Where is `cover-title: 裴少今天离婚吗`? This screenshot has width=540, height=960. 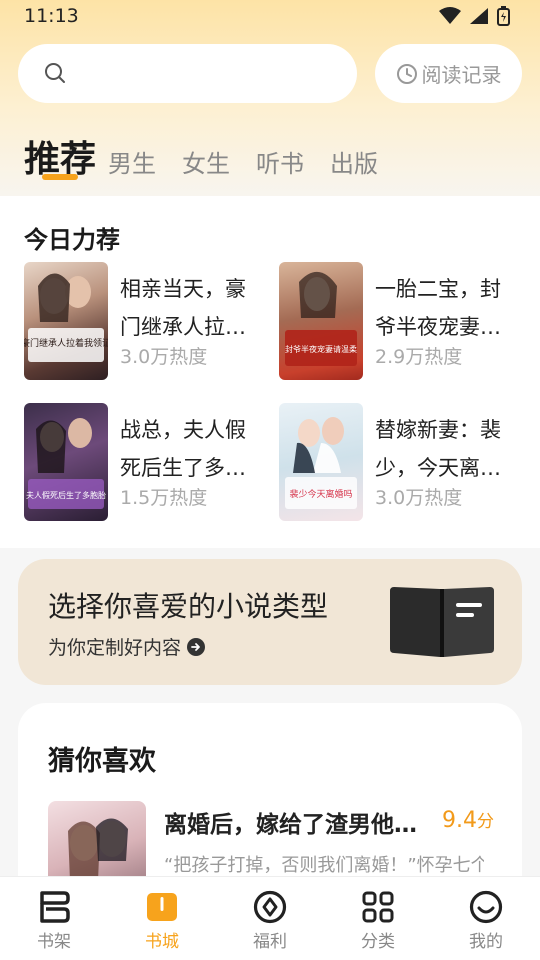
cover-title: 裴少今天离婚吗 is located at coordinates (320, 494).